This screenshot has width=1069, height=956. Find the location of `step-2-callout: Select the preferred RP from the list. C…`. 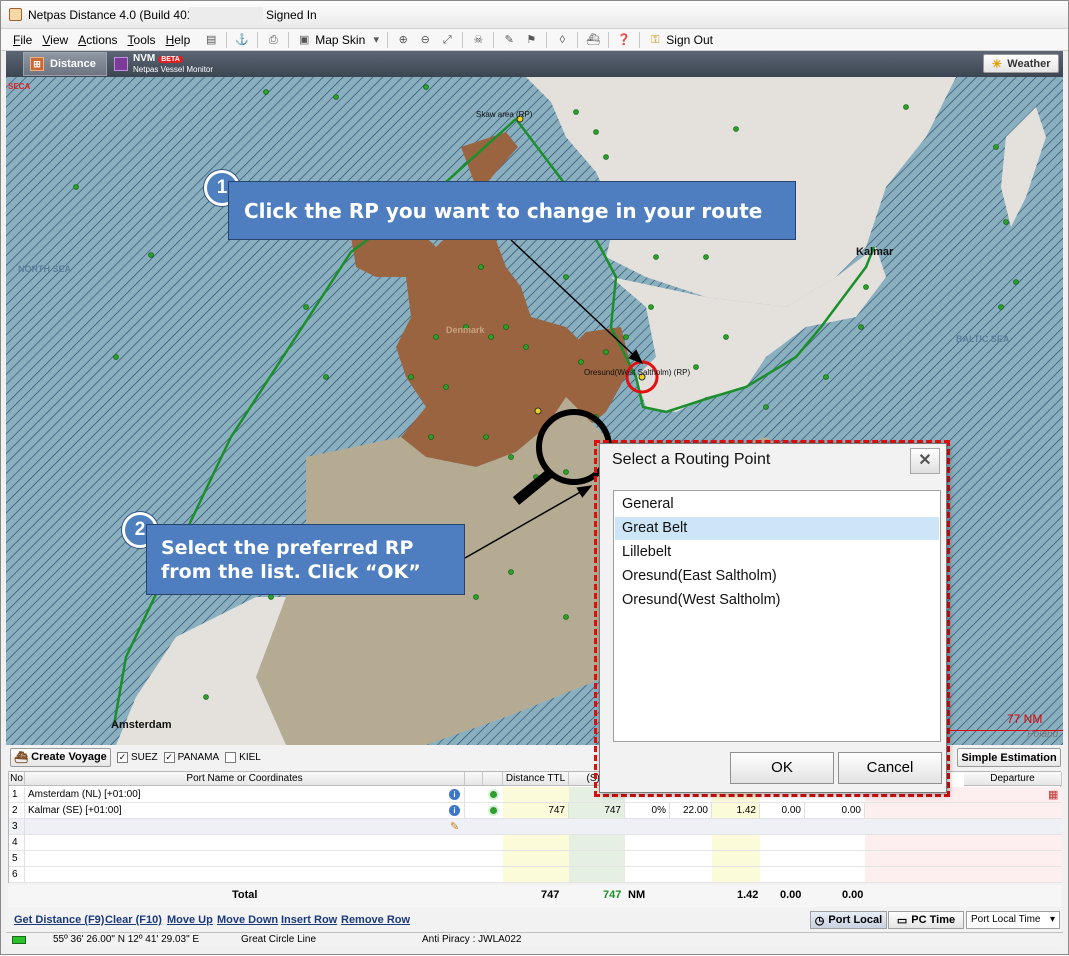

step-2-callout: Select the preferred RP from the list. C… is located at coordinates (305, 559).